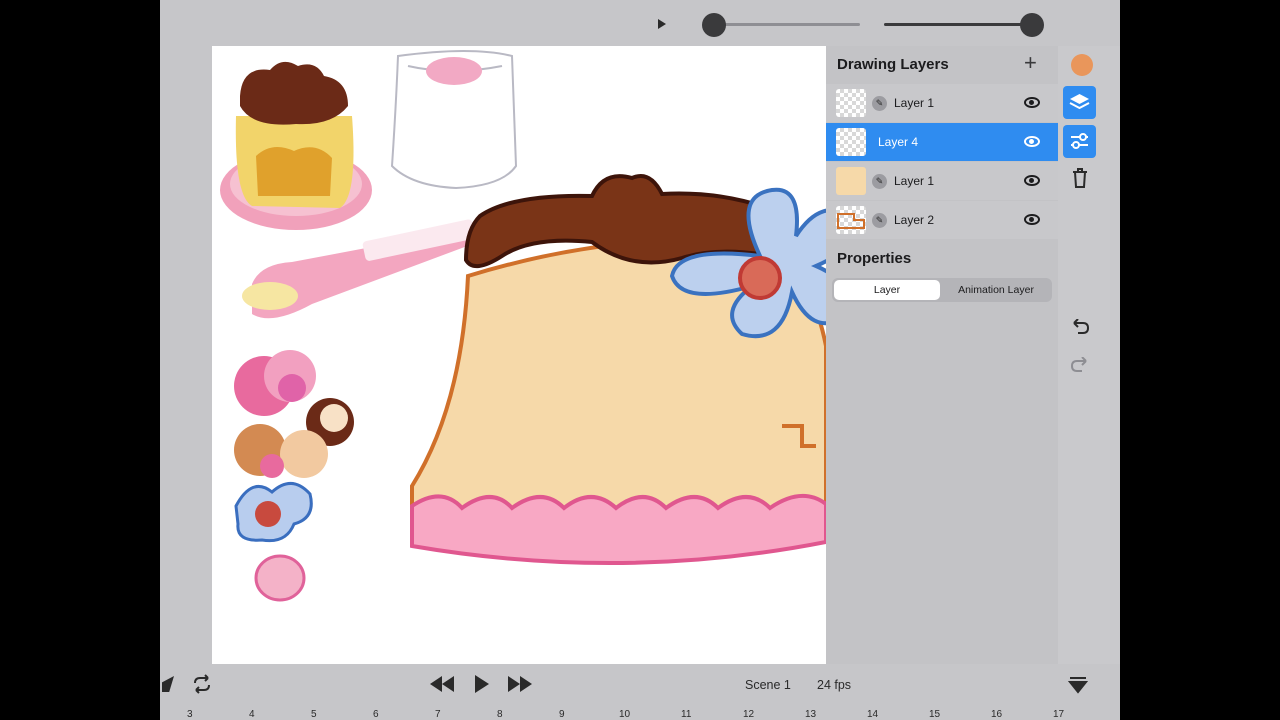 This screenshot has width=1280, height=720. What do you see at coordinates (252, 714) in the screenshot?
I see `ruler-tick: 4` at bounding box center [252, 714].